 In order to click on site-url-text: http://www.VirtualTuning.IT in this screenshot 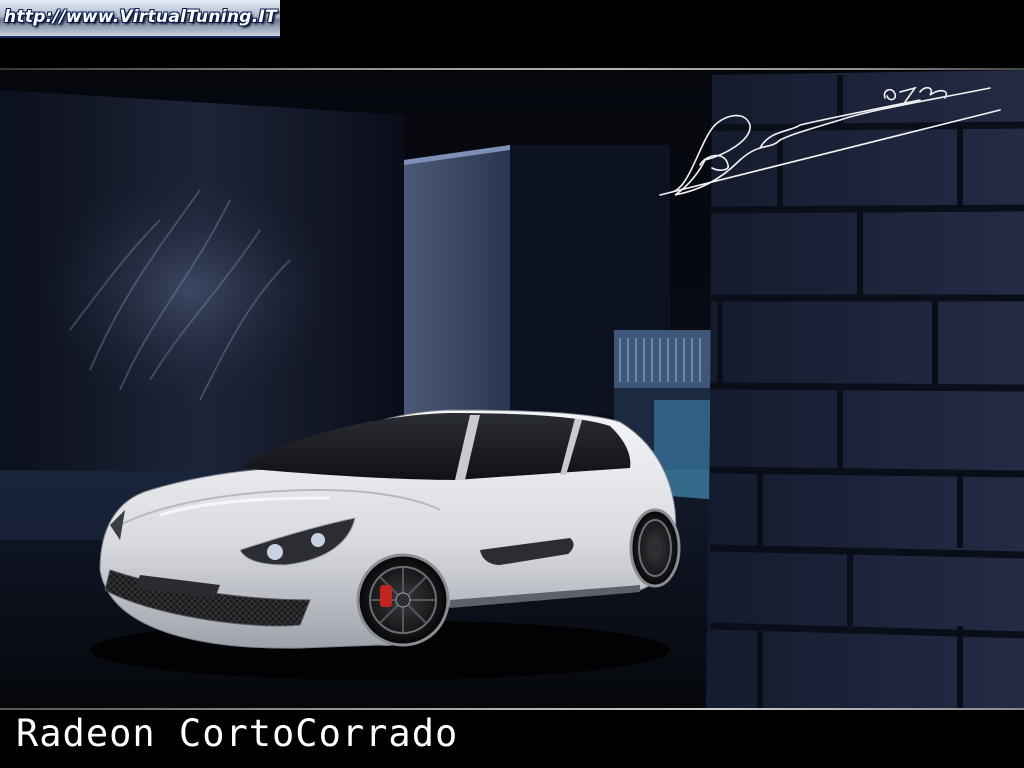, I will do `click(141, 17)`.